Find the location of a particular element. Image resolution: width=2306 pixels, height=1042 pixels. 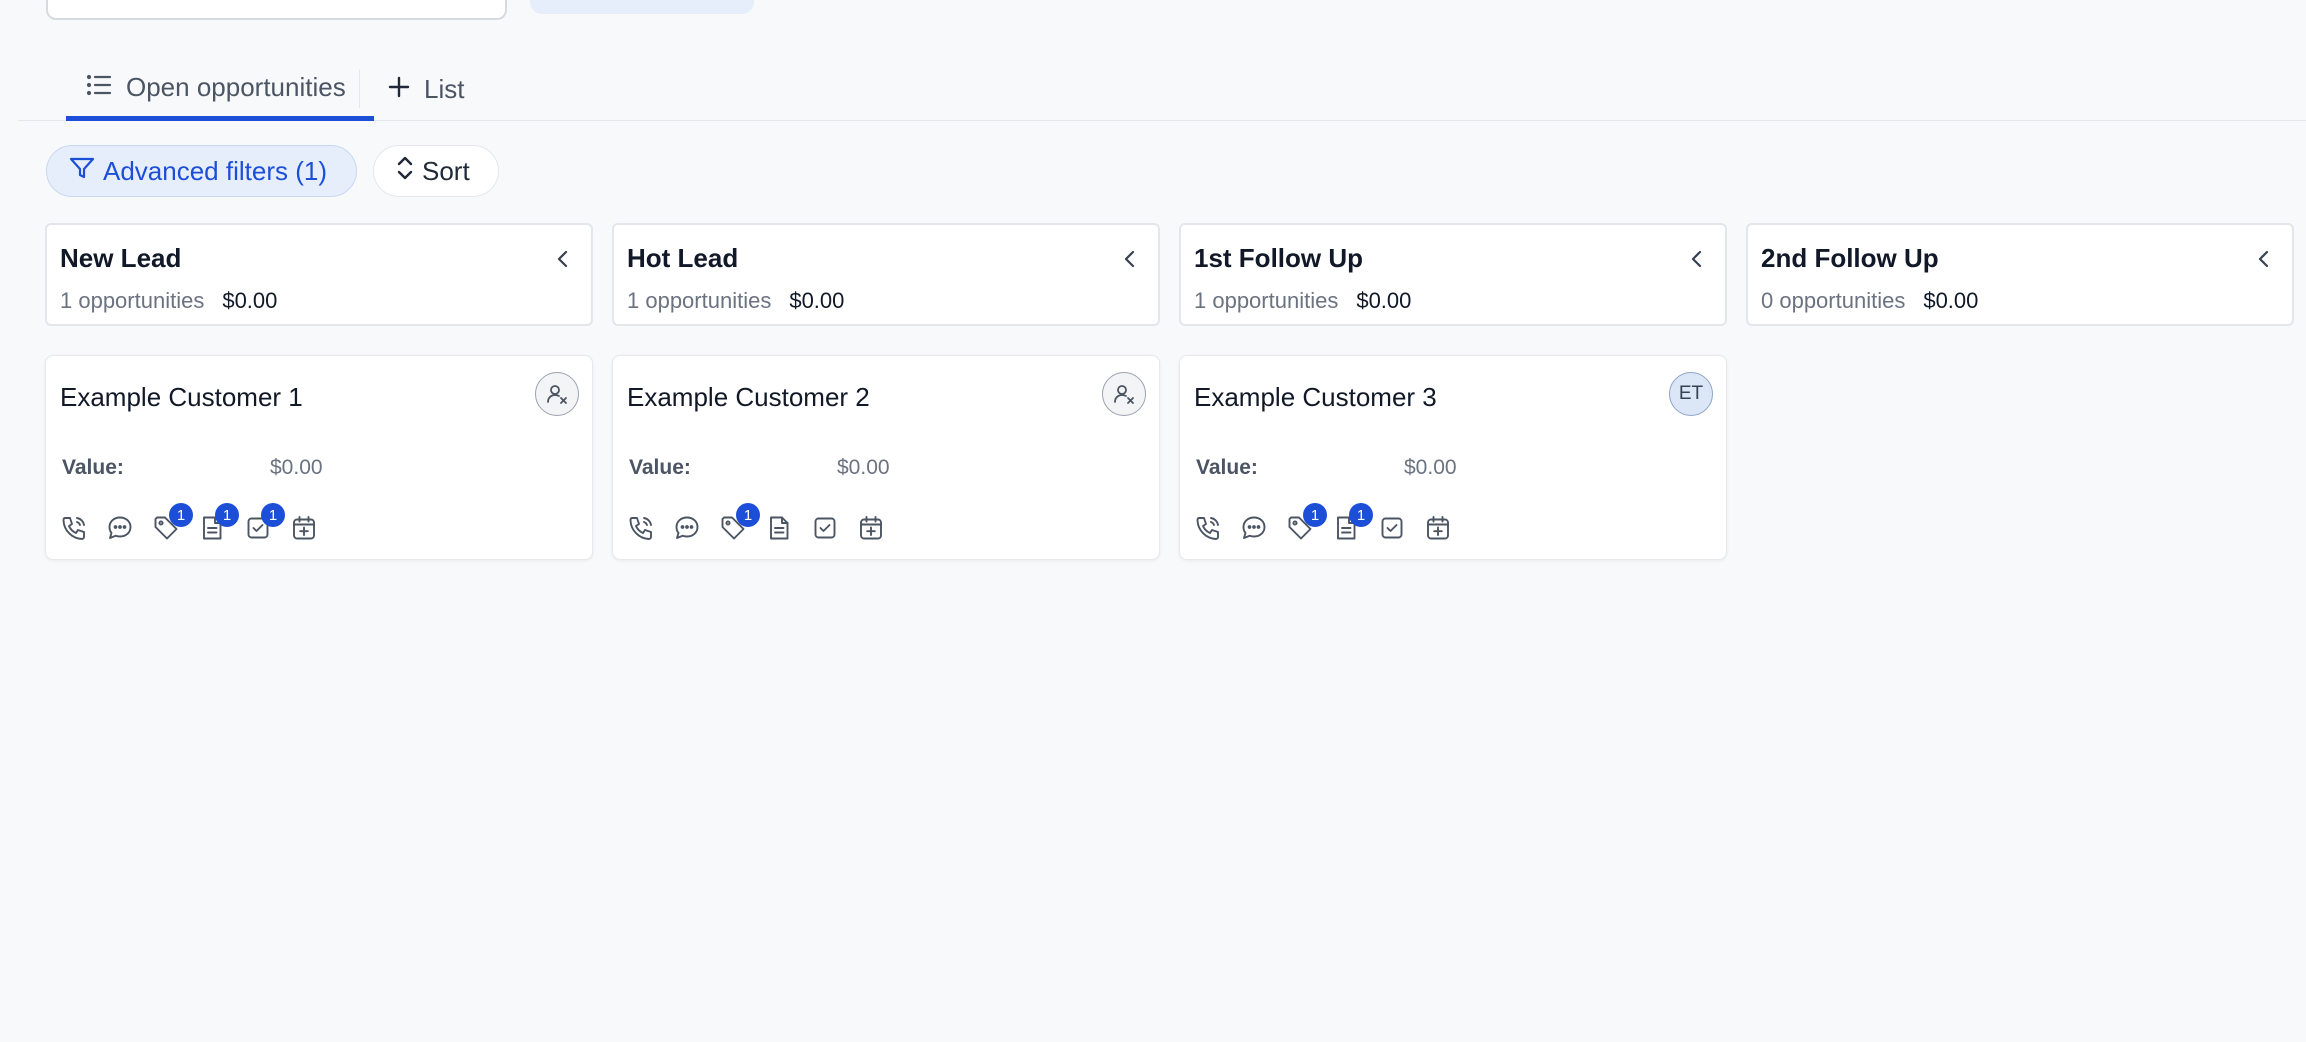

note-icon is located at coordinates (779, 528).